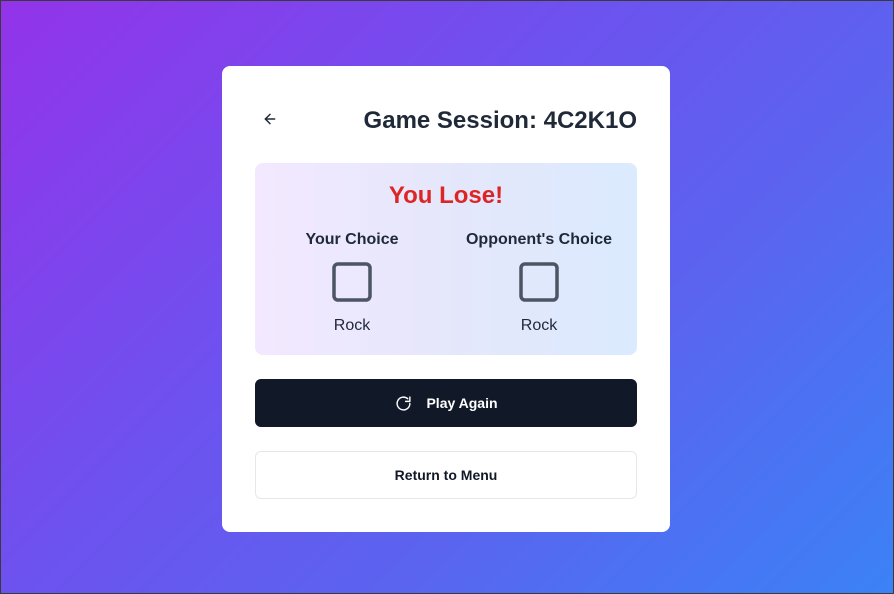  What do you see at coordinates (352, 325) in the screenshot?
I see `your-choice-value: Rock` at bounding box center [352, 325].